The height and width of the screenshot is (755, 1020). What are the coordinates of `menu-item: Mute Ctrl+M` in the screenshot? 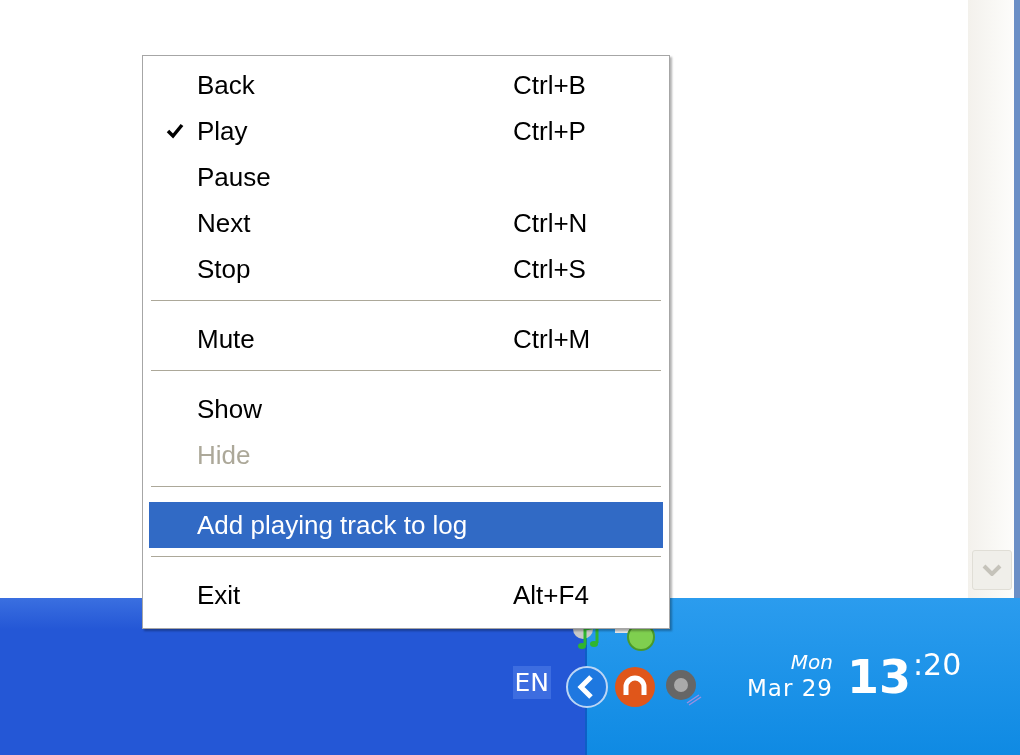 It's located at (406, 339).